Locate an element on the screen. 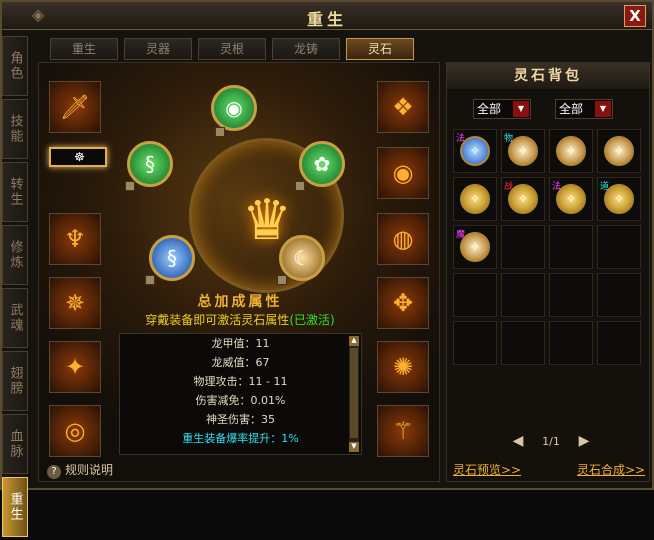 The height and width of the screenshot is (540, 654). summary-subtitle: 穿戴装备即可激活灵石属性(已激活) is located at coordinates (240, 319).